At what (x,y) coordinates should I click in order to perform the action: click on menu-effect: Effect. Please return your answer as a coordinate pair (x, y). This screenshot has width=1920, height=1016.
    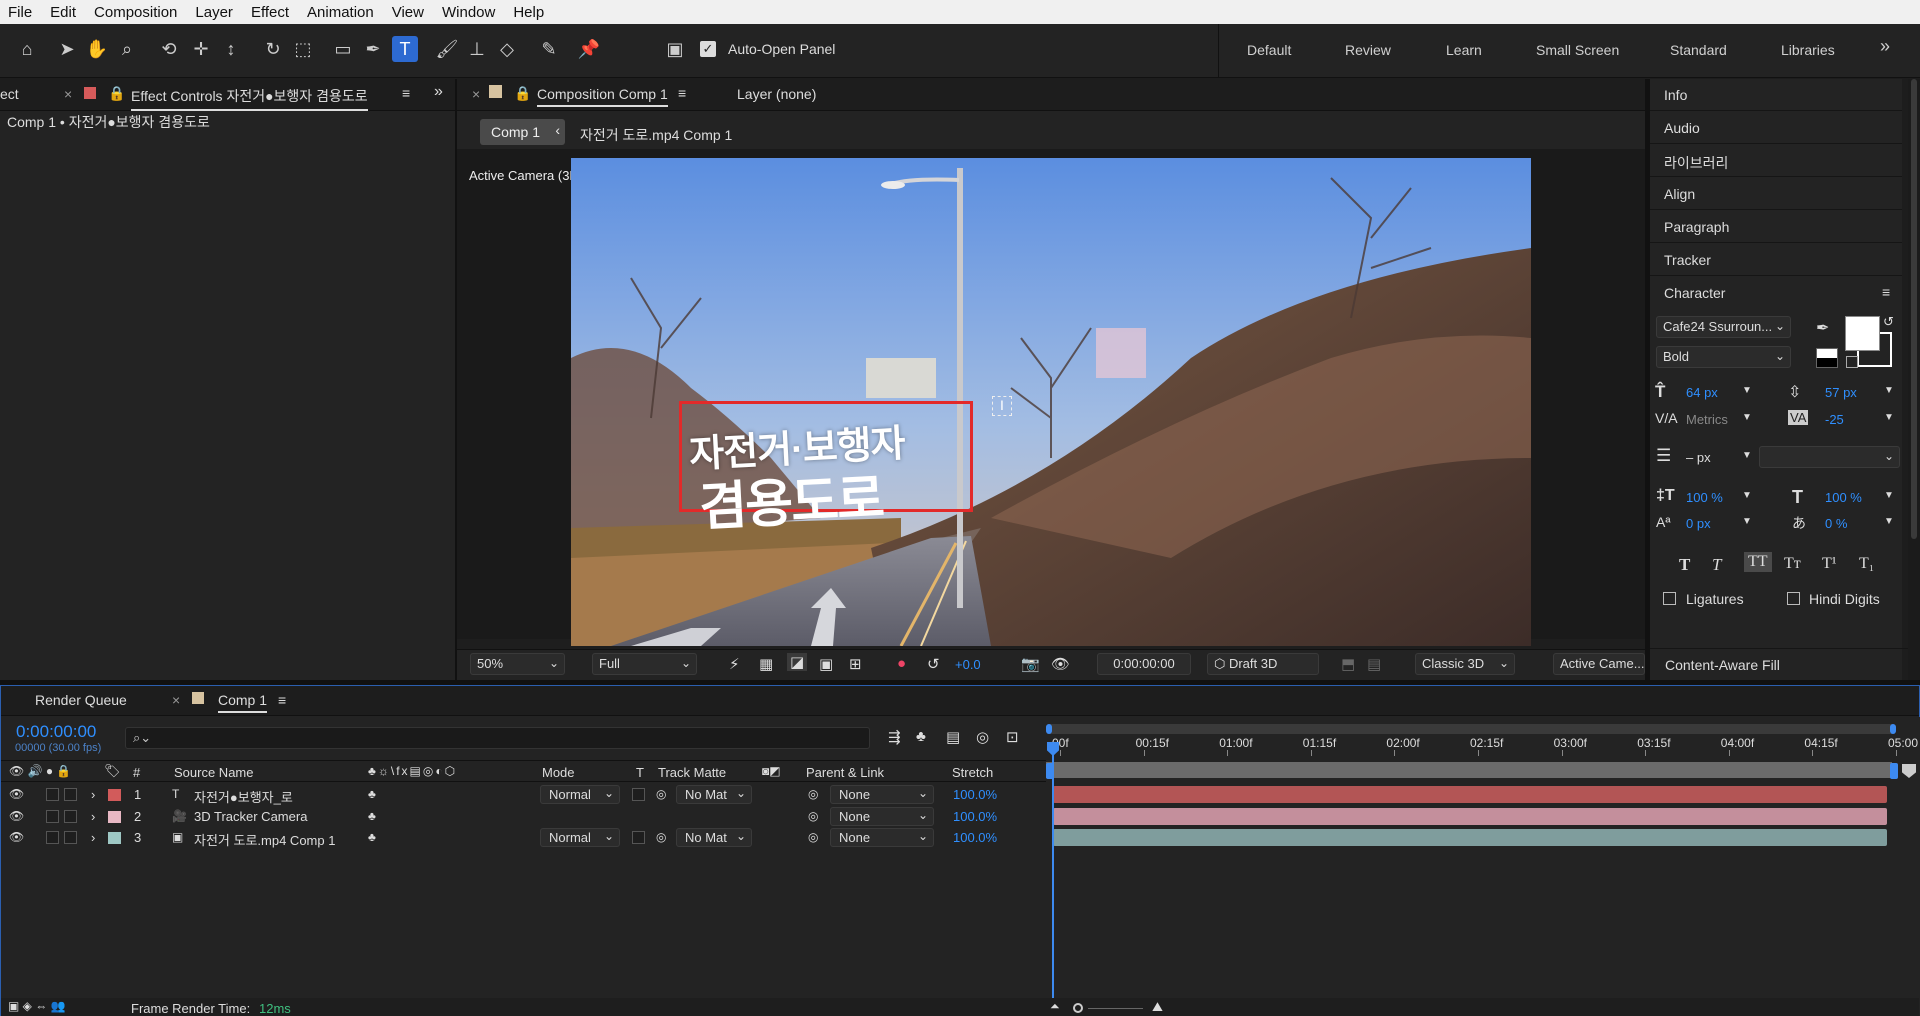
    Looking at the image, I should click on (271, 12).